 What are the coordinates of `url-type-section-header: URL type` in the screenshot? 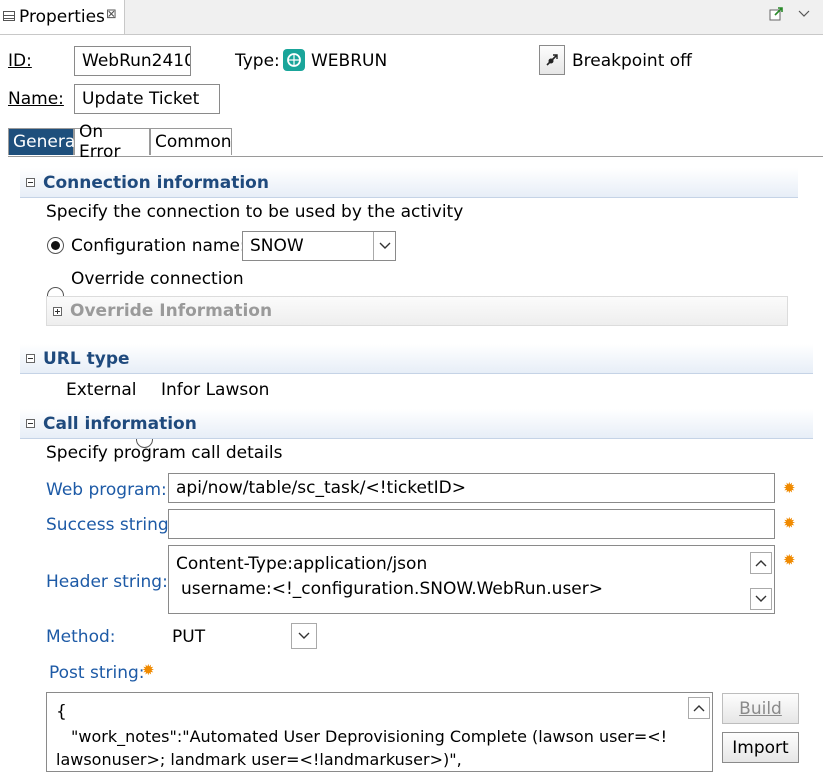 It's located at (416, 359).